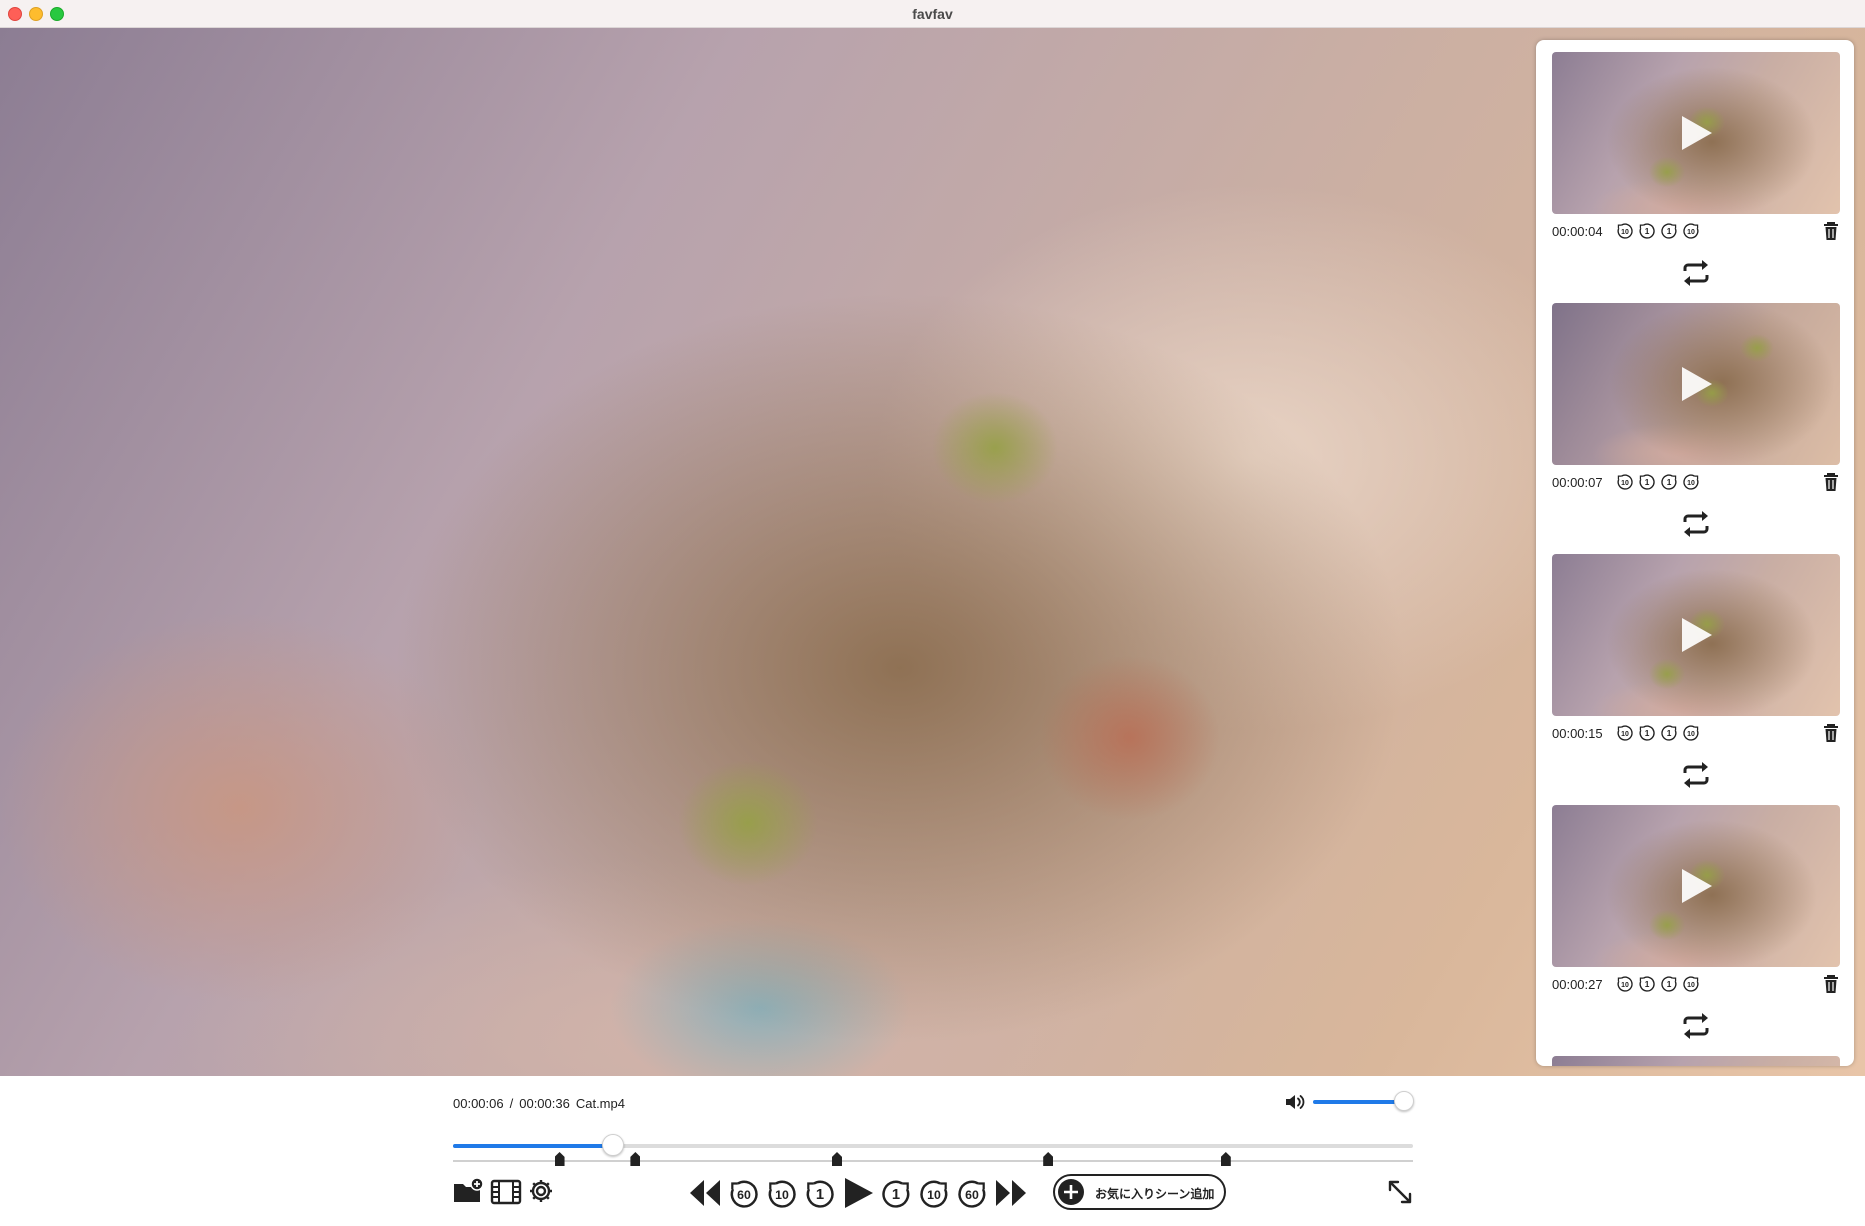 This screenshot has height=1226, width=1865. What do you see at coordinates (1155, 1194) in the screenshot?
I see `add-favorite-scene-label: お気に入りシーン追加` at bounding box center [1155, 1194].